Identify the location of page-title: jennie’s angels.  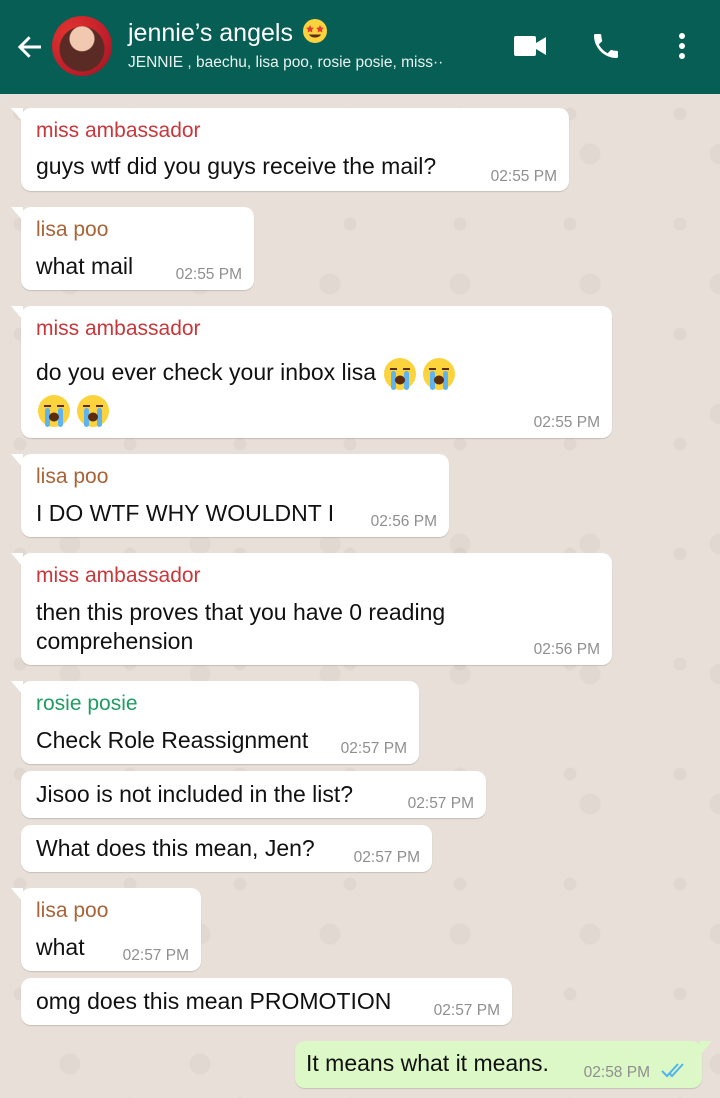
(308, 33).